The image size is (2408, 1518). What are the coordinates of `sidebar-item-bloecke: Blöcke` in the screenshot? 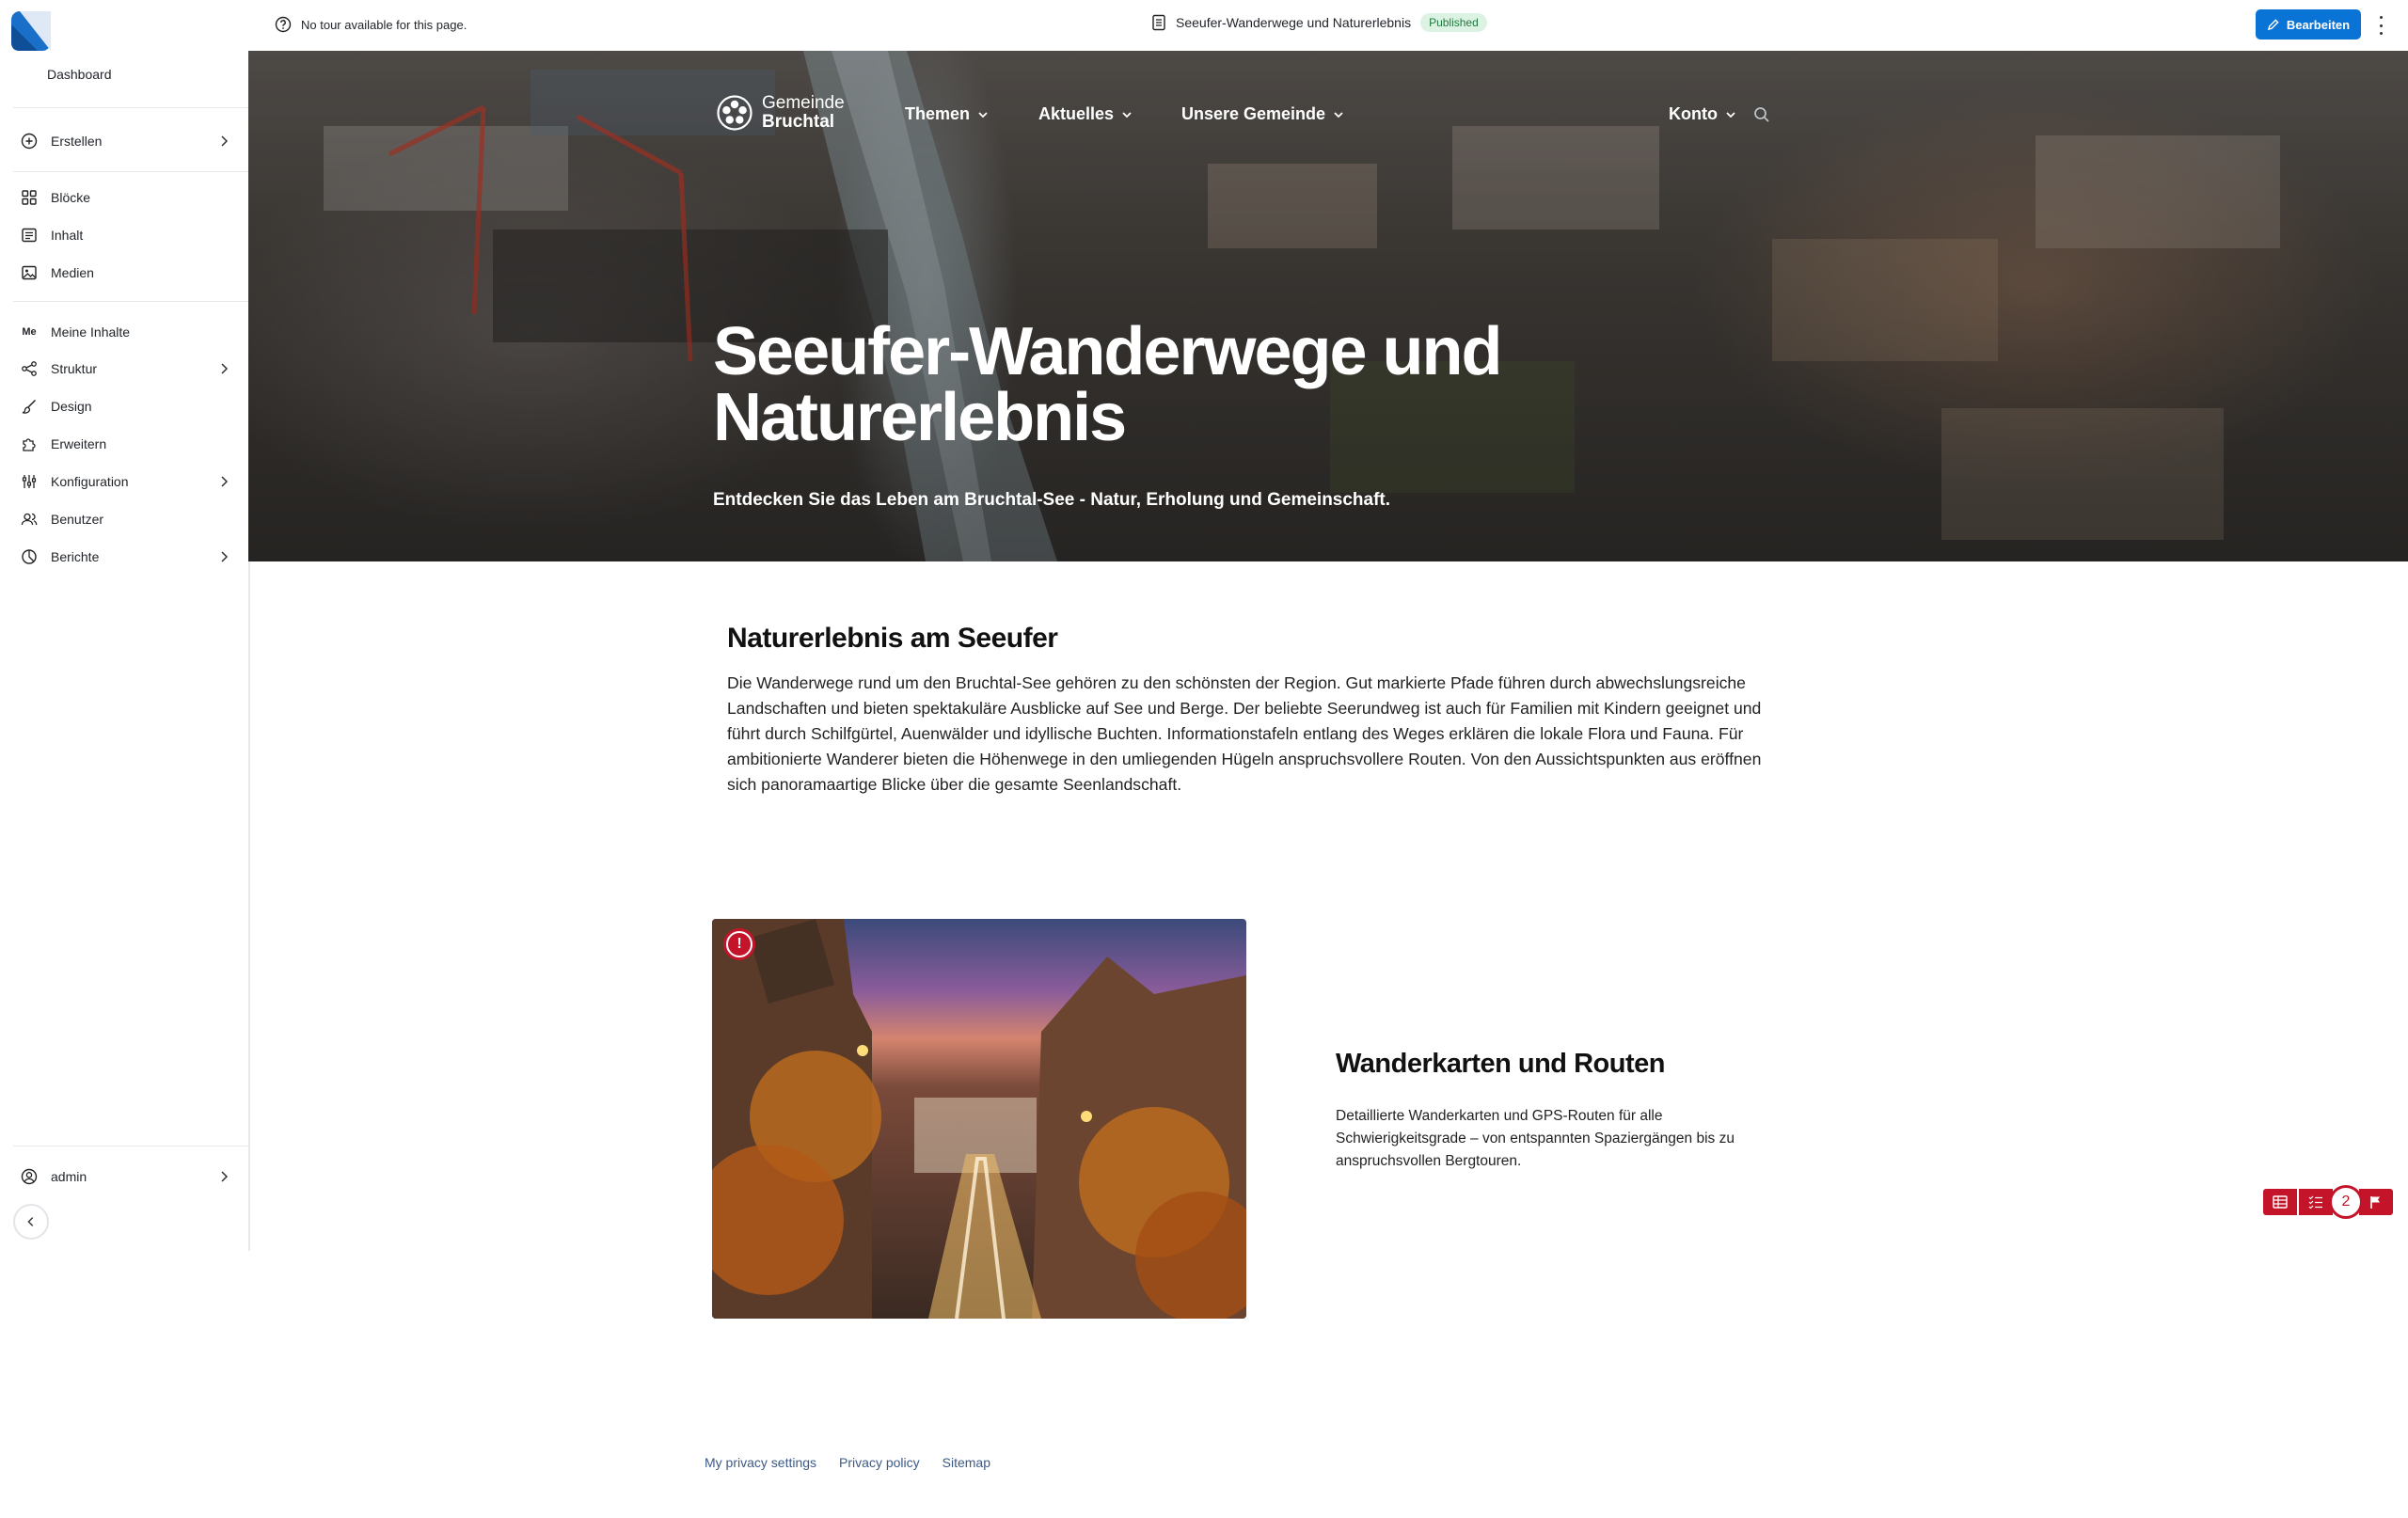 It's located at (124, 198).